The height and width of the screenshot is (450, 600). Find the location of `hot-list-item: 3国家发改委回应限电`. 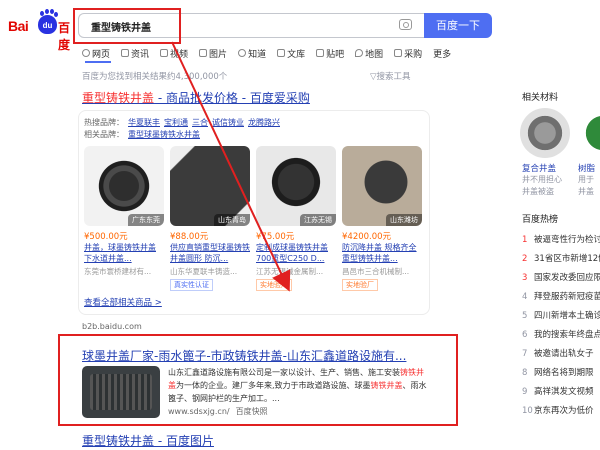

hot-list-item: 3国家发改委回应限电 is located at coordinates (561, 277).